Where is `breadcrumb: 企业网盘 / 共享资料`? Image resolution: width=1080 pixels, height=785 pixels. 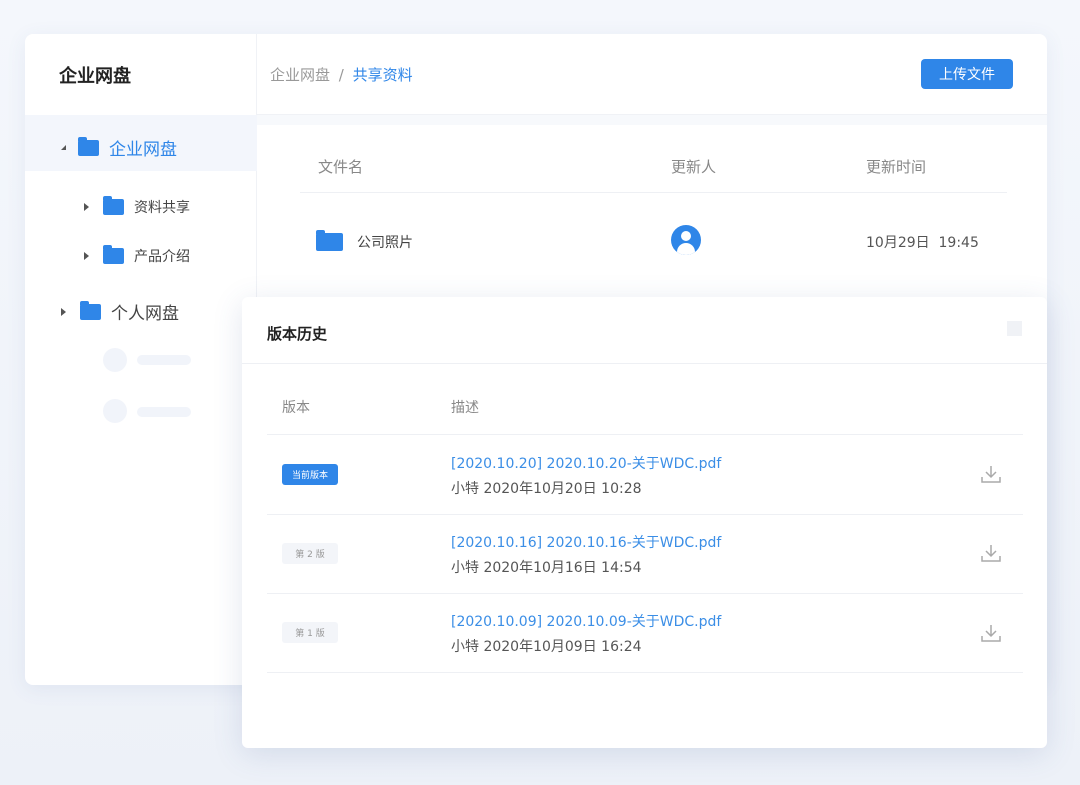
breadcrumb: 企业网盘 / 共享资料 is located at coordinates (341, 74).